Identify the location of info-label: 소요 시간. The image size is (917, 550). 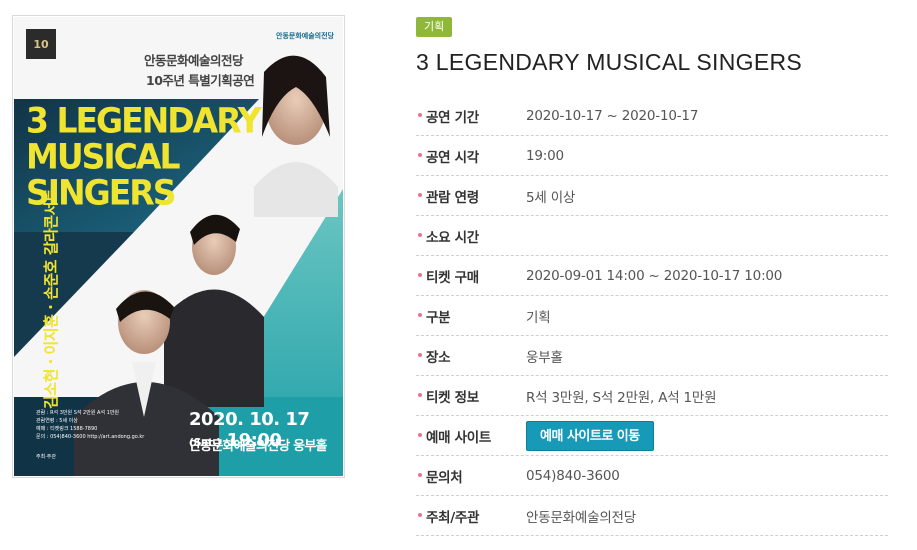
(471, 236).